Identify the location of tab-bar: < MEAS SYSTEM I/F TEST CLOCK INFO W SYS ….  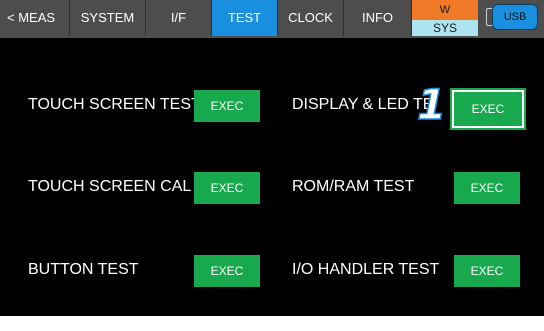
(272, 19).